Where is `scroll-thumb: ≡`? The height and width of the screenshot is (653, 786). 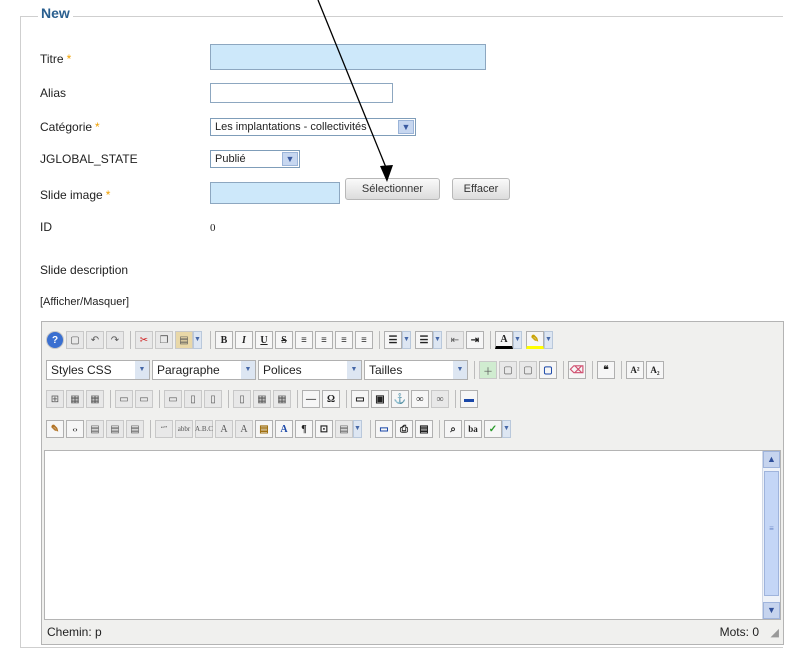 scroll-thumb: ≡ is located at coordinates (771, 533).